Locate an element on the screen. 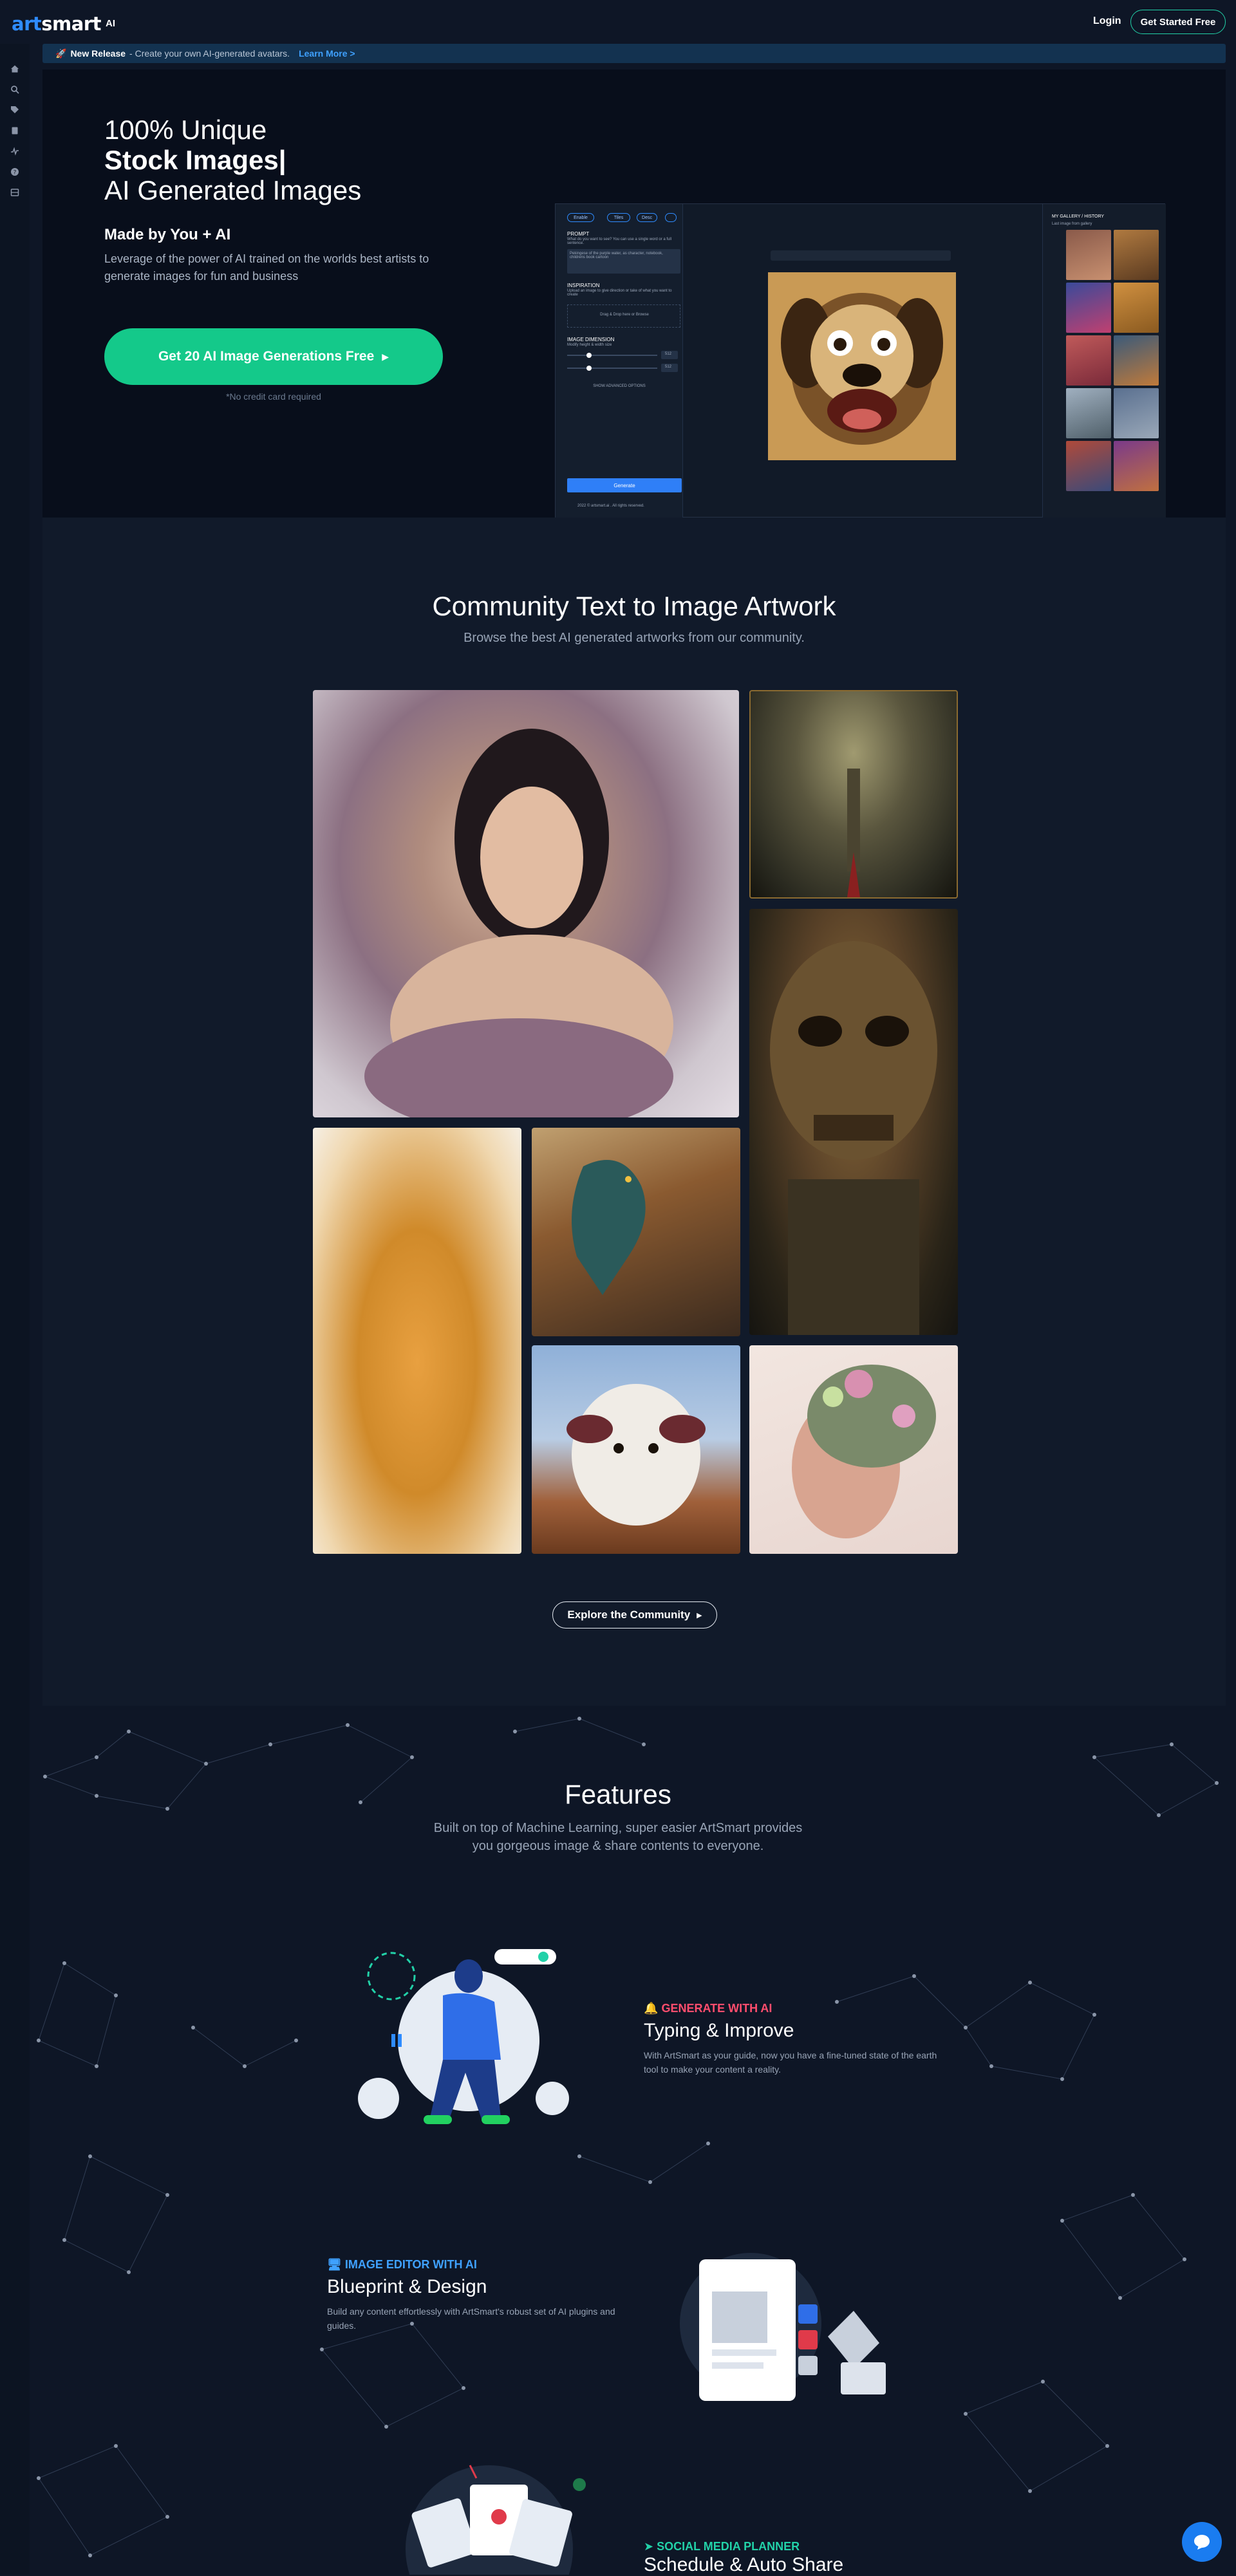 The image size is (1236, 2576). mock-tag-desc: Desc is located at coordinates (647, 217).